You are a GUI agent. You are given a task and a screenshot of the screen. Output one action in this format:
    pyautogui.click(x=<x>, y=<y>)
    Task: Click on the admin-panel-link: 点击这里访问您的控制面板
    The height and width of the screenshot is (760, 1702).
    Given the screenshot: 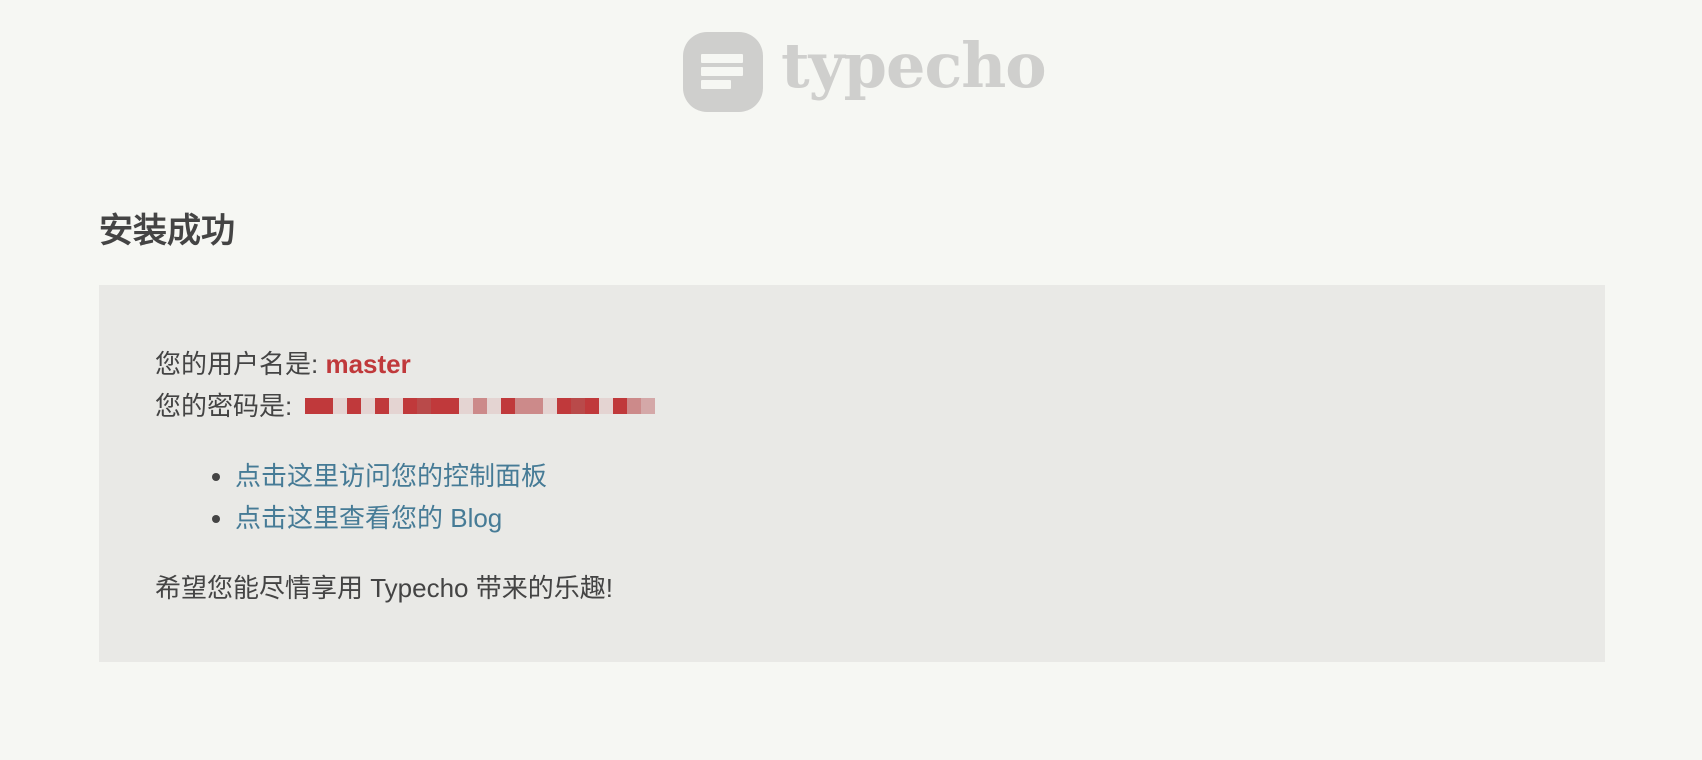 What is the action you would take?
    pyautogui.click(x=391, y=476)
    